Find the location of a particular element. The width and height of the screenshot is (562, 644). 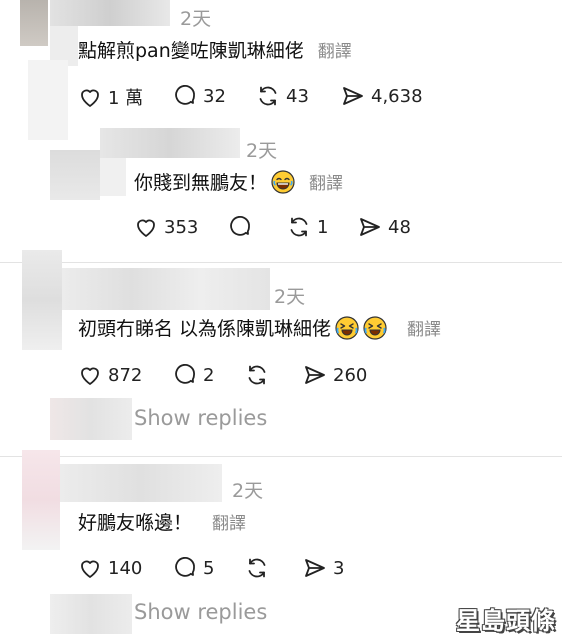

reply-button is located at coordinates (243, 227).